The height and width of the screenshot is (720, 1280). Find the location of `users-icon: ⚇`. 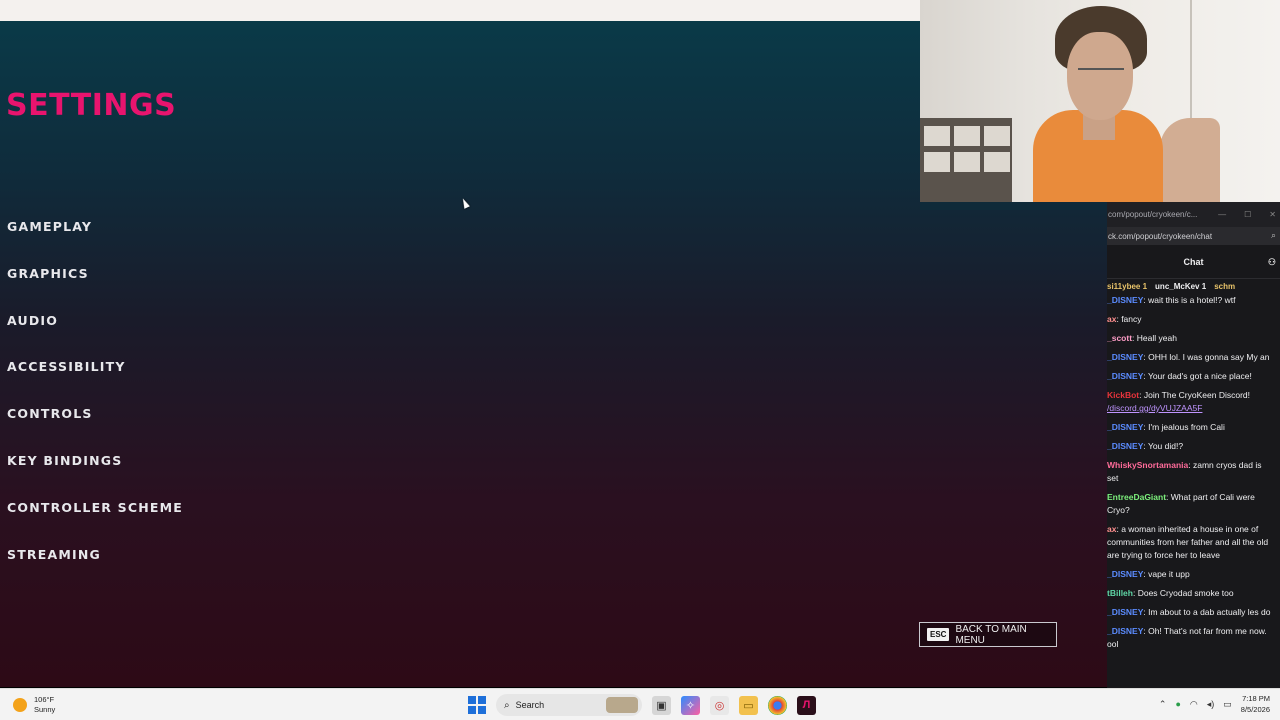

users-icon: ⚇ is located at coordinates (1272, 262).